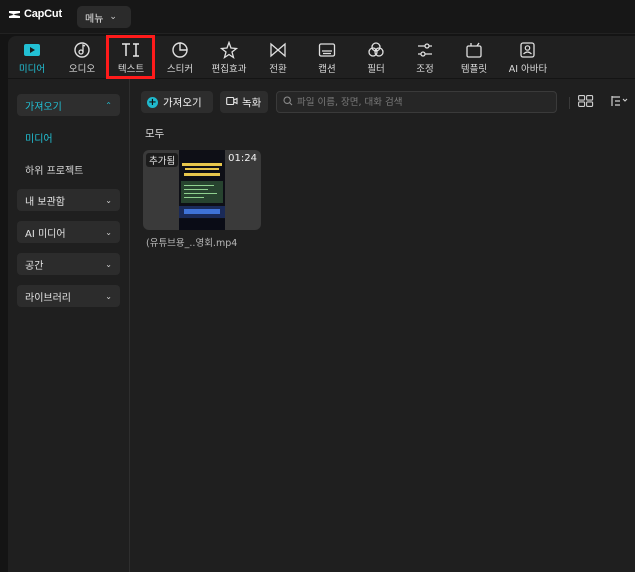  Describe the element at coordinates (242, 158) in the screenshot. I see `duration-label: 01:24` at that location.